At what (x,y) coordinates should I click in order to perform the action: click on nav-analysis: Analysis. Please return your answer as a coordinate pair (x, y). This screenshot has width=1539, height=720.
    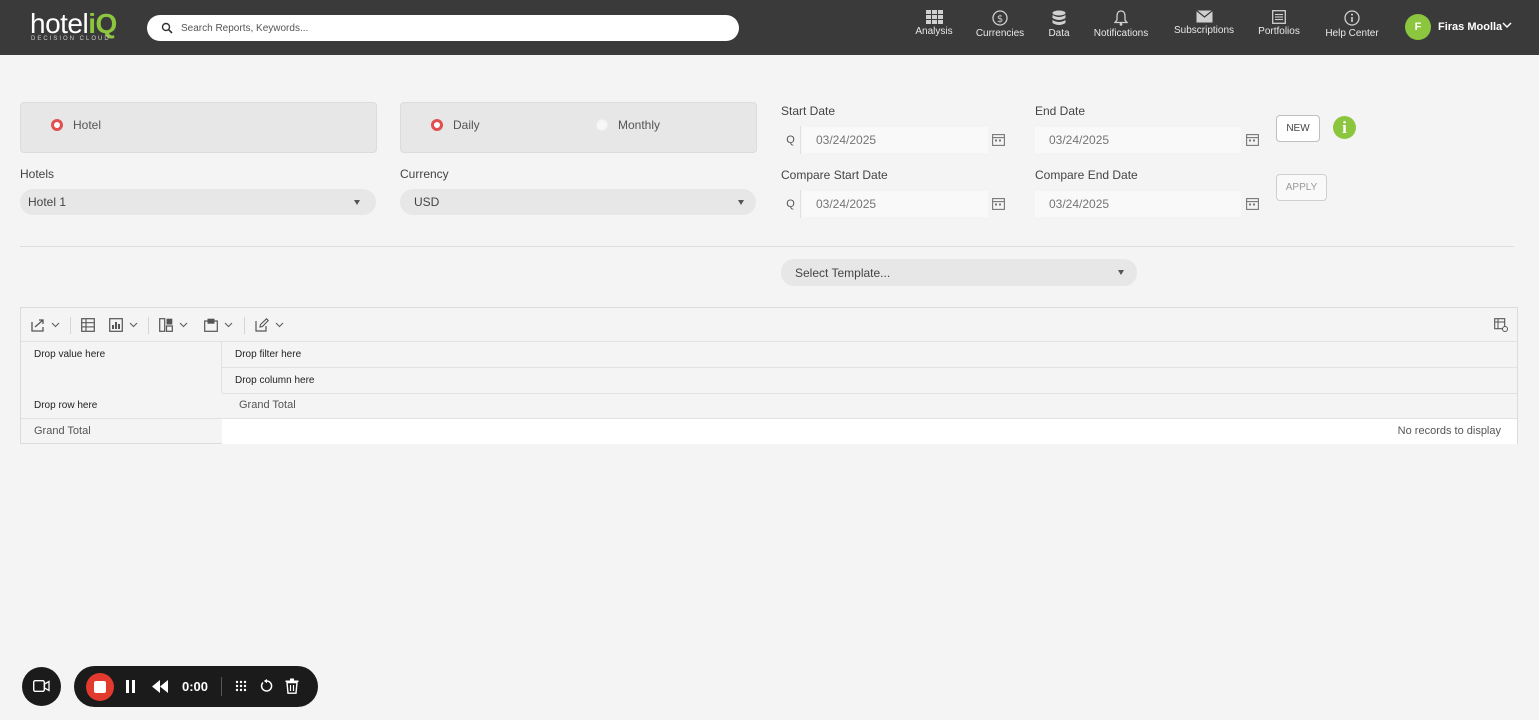
    Looking at the image, I should click on (934, 28).